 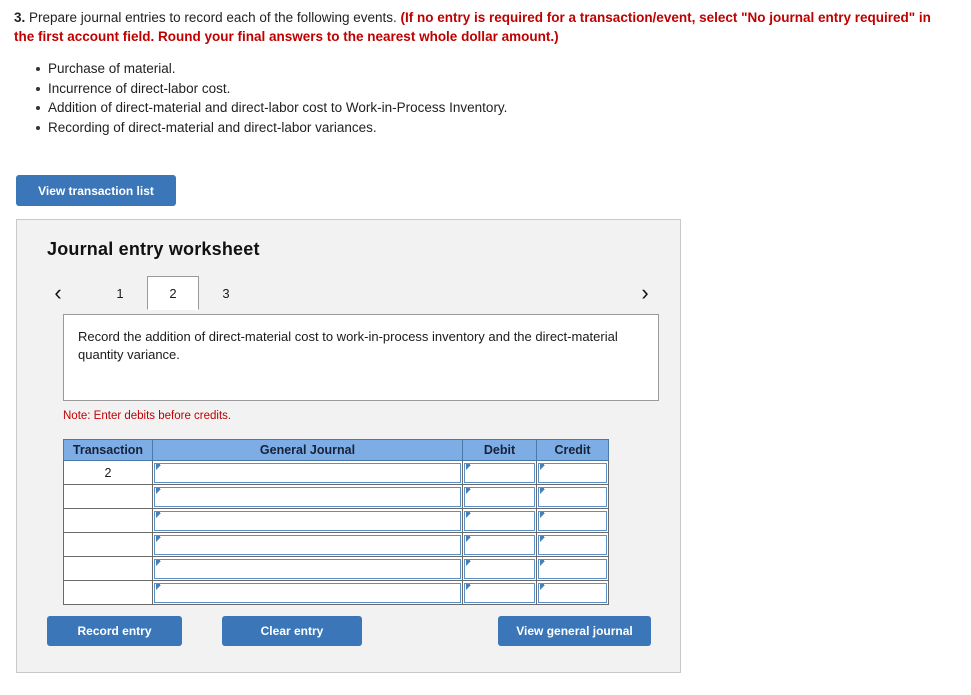 I want to click on table-row: 2, so click(x=336, y=472).